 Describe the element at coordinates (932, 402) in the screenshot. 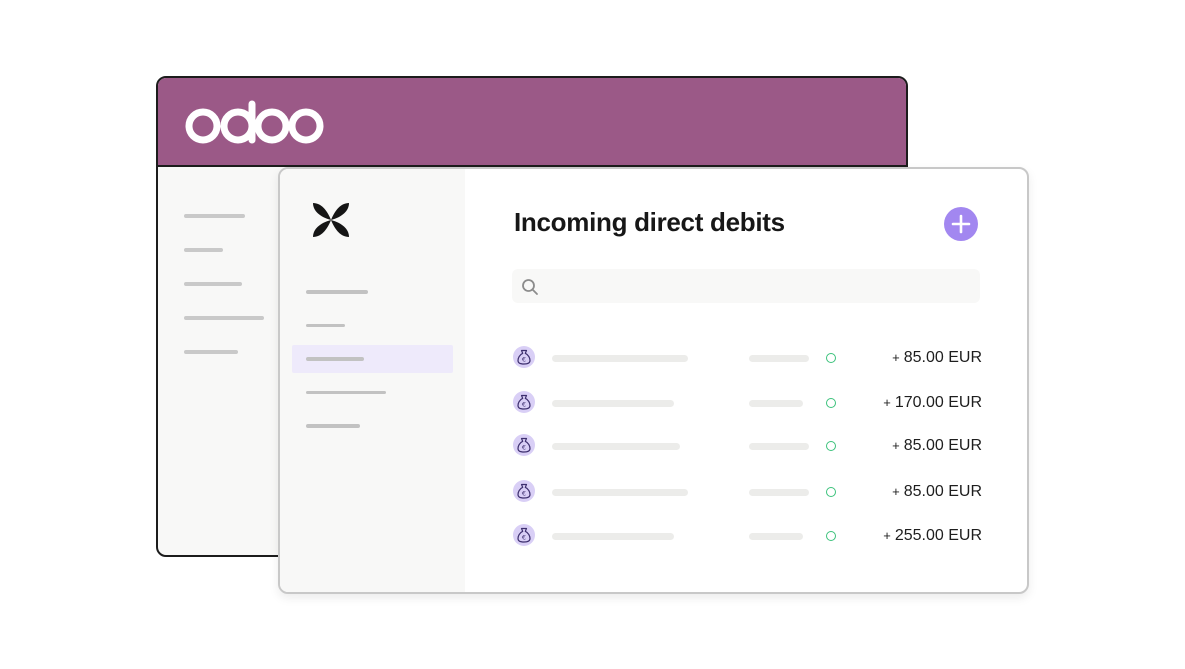

I see `transaction-amount: +170.00 EUR` at that location.